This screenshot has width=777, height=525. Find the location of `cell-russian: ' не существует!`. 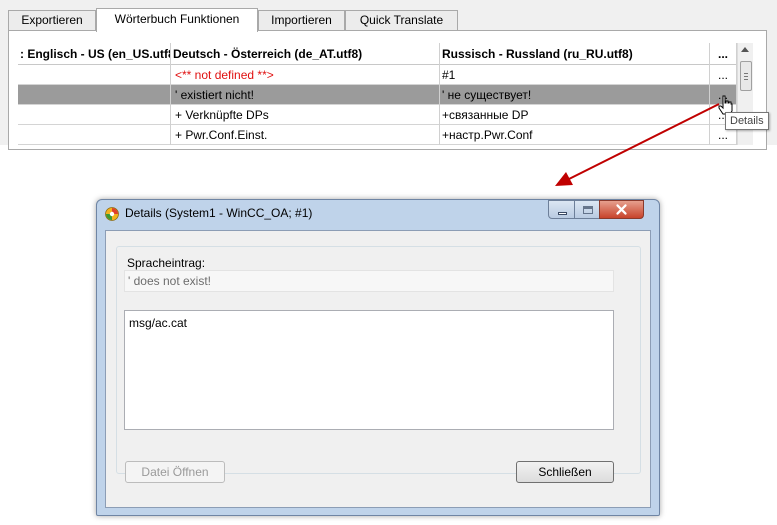

cell-russian: ' не существует! is located at coordinates (575, 95).